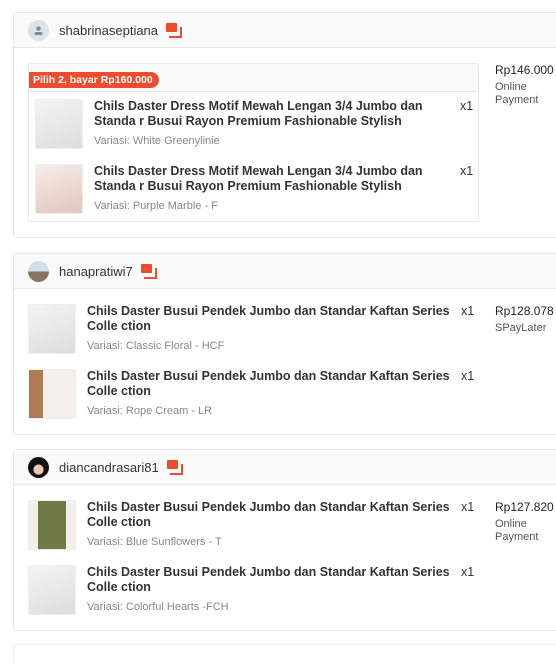  What do you see at coordinates (524, 70) in the screenshot?
I see `order-total: Rp146.000` at bounding box center [524, 70].